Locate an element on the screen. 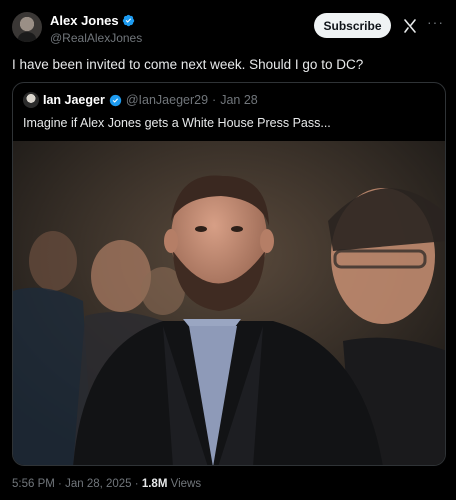 The width and height of the screenshot is (456, 500). tweet-date: Jan 28, 2025 is located at coordinates (98, 484).